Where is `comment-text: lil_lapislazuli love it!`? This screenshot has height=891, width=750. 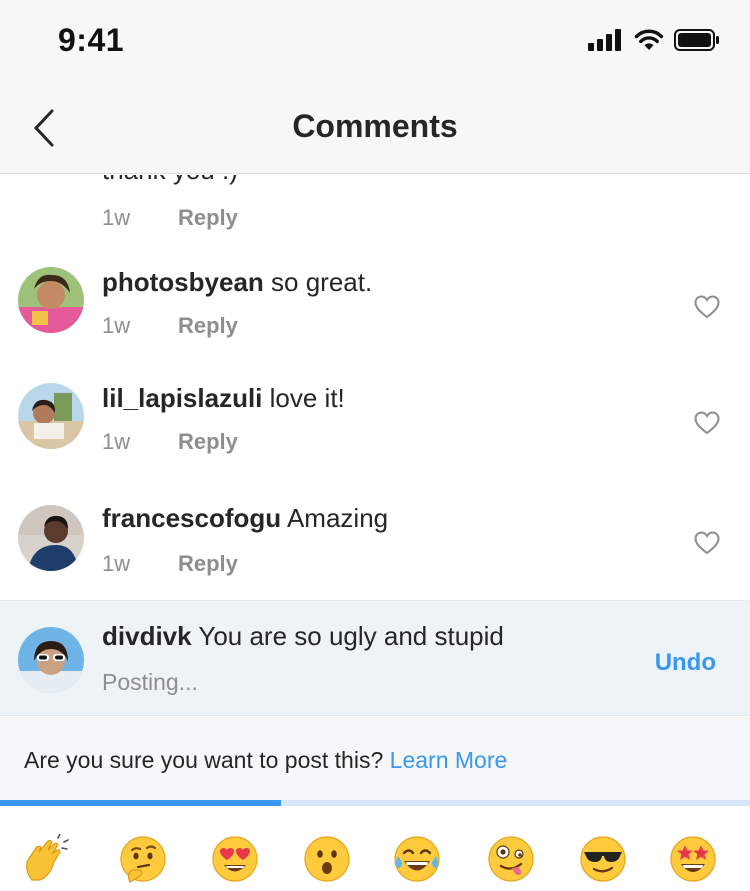
comment-text: lil_lapislazuli love it! is located at coordinates (223, 398).